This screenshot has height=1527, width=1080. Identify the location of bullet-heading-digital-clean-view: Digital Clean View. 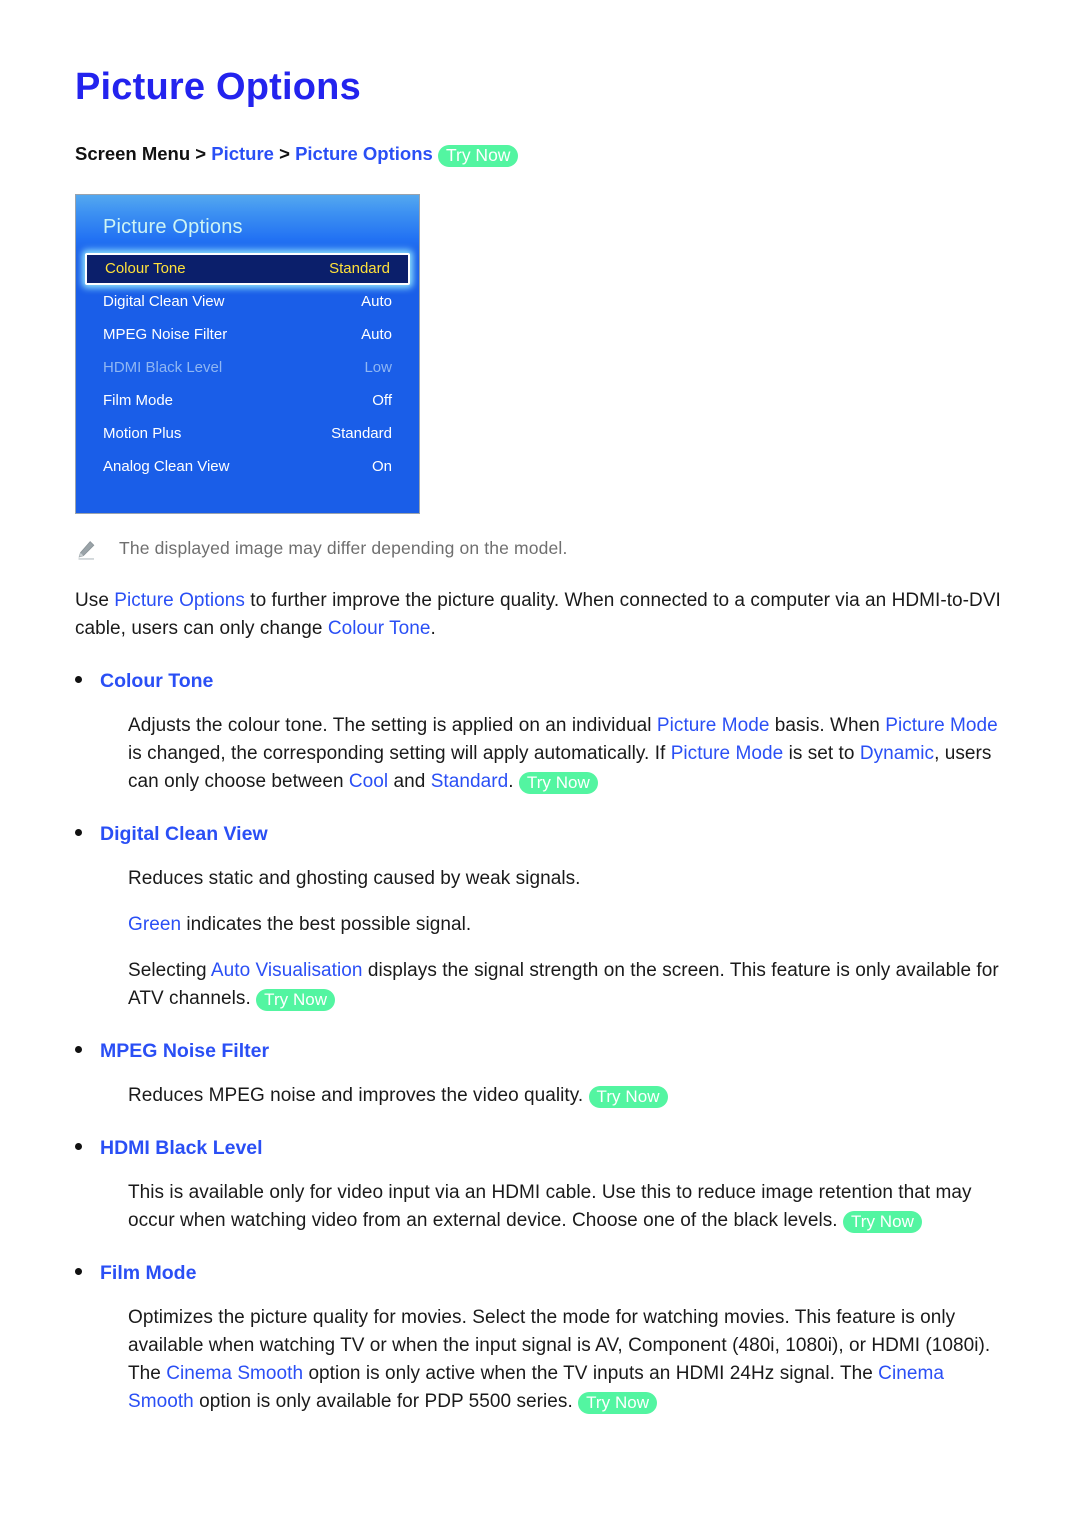
(540, 834).